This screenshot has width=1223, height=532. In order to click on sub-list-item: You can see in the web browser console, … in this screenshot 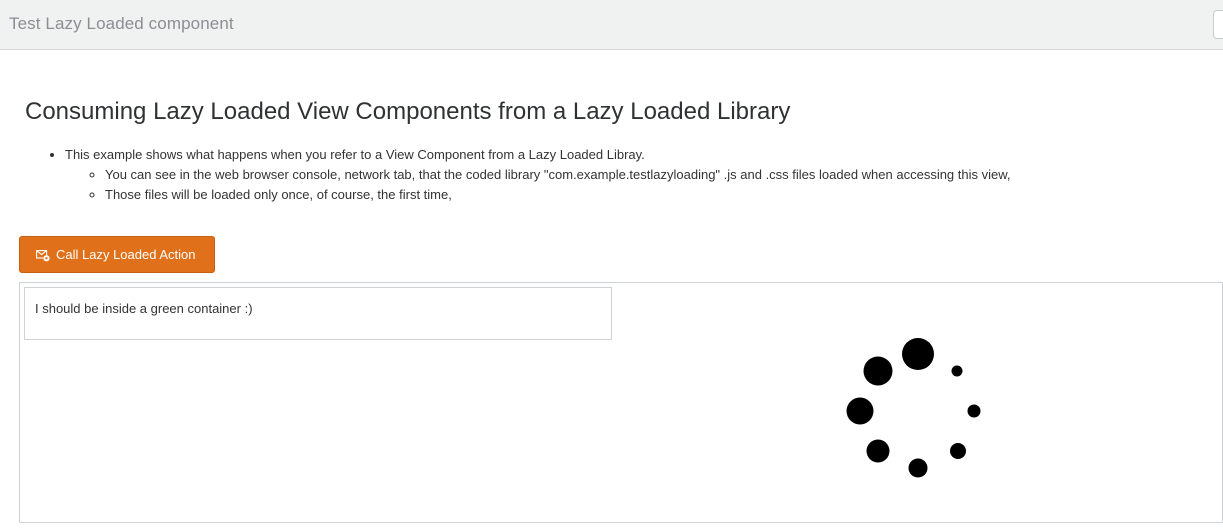, I will do `click(558, 175)`.